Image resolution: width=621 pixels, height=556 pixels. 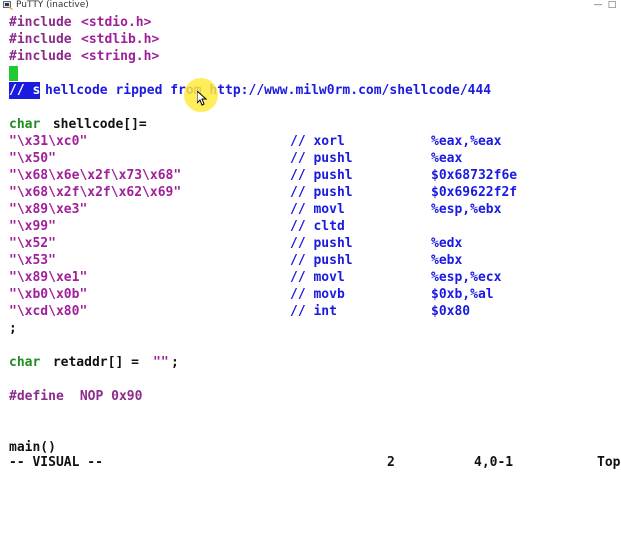 I want to click on maximize-button: □, so click(x=612, y=5).